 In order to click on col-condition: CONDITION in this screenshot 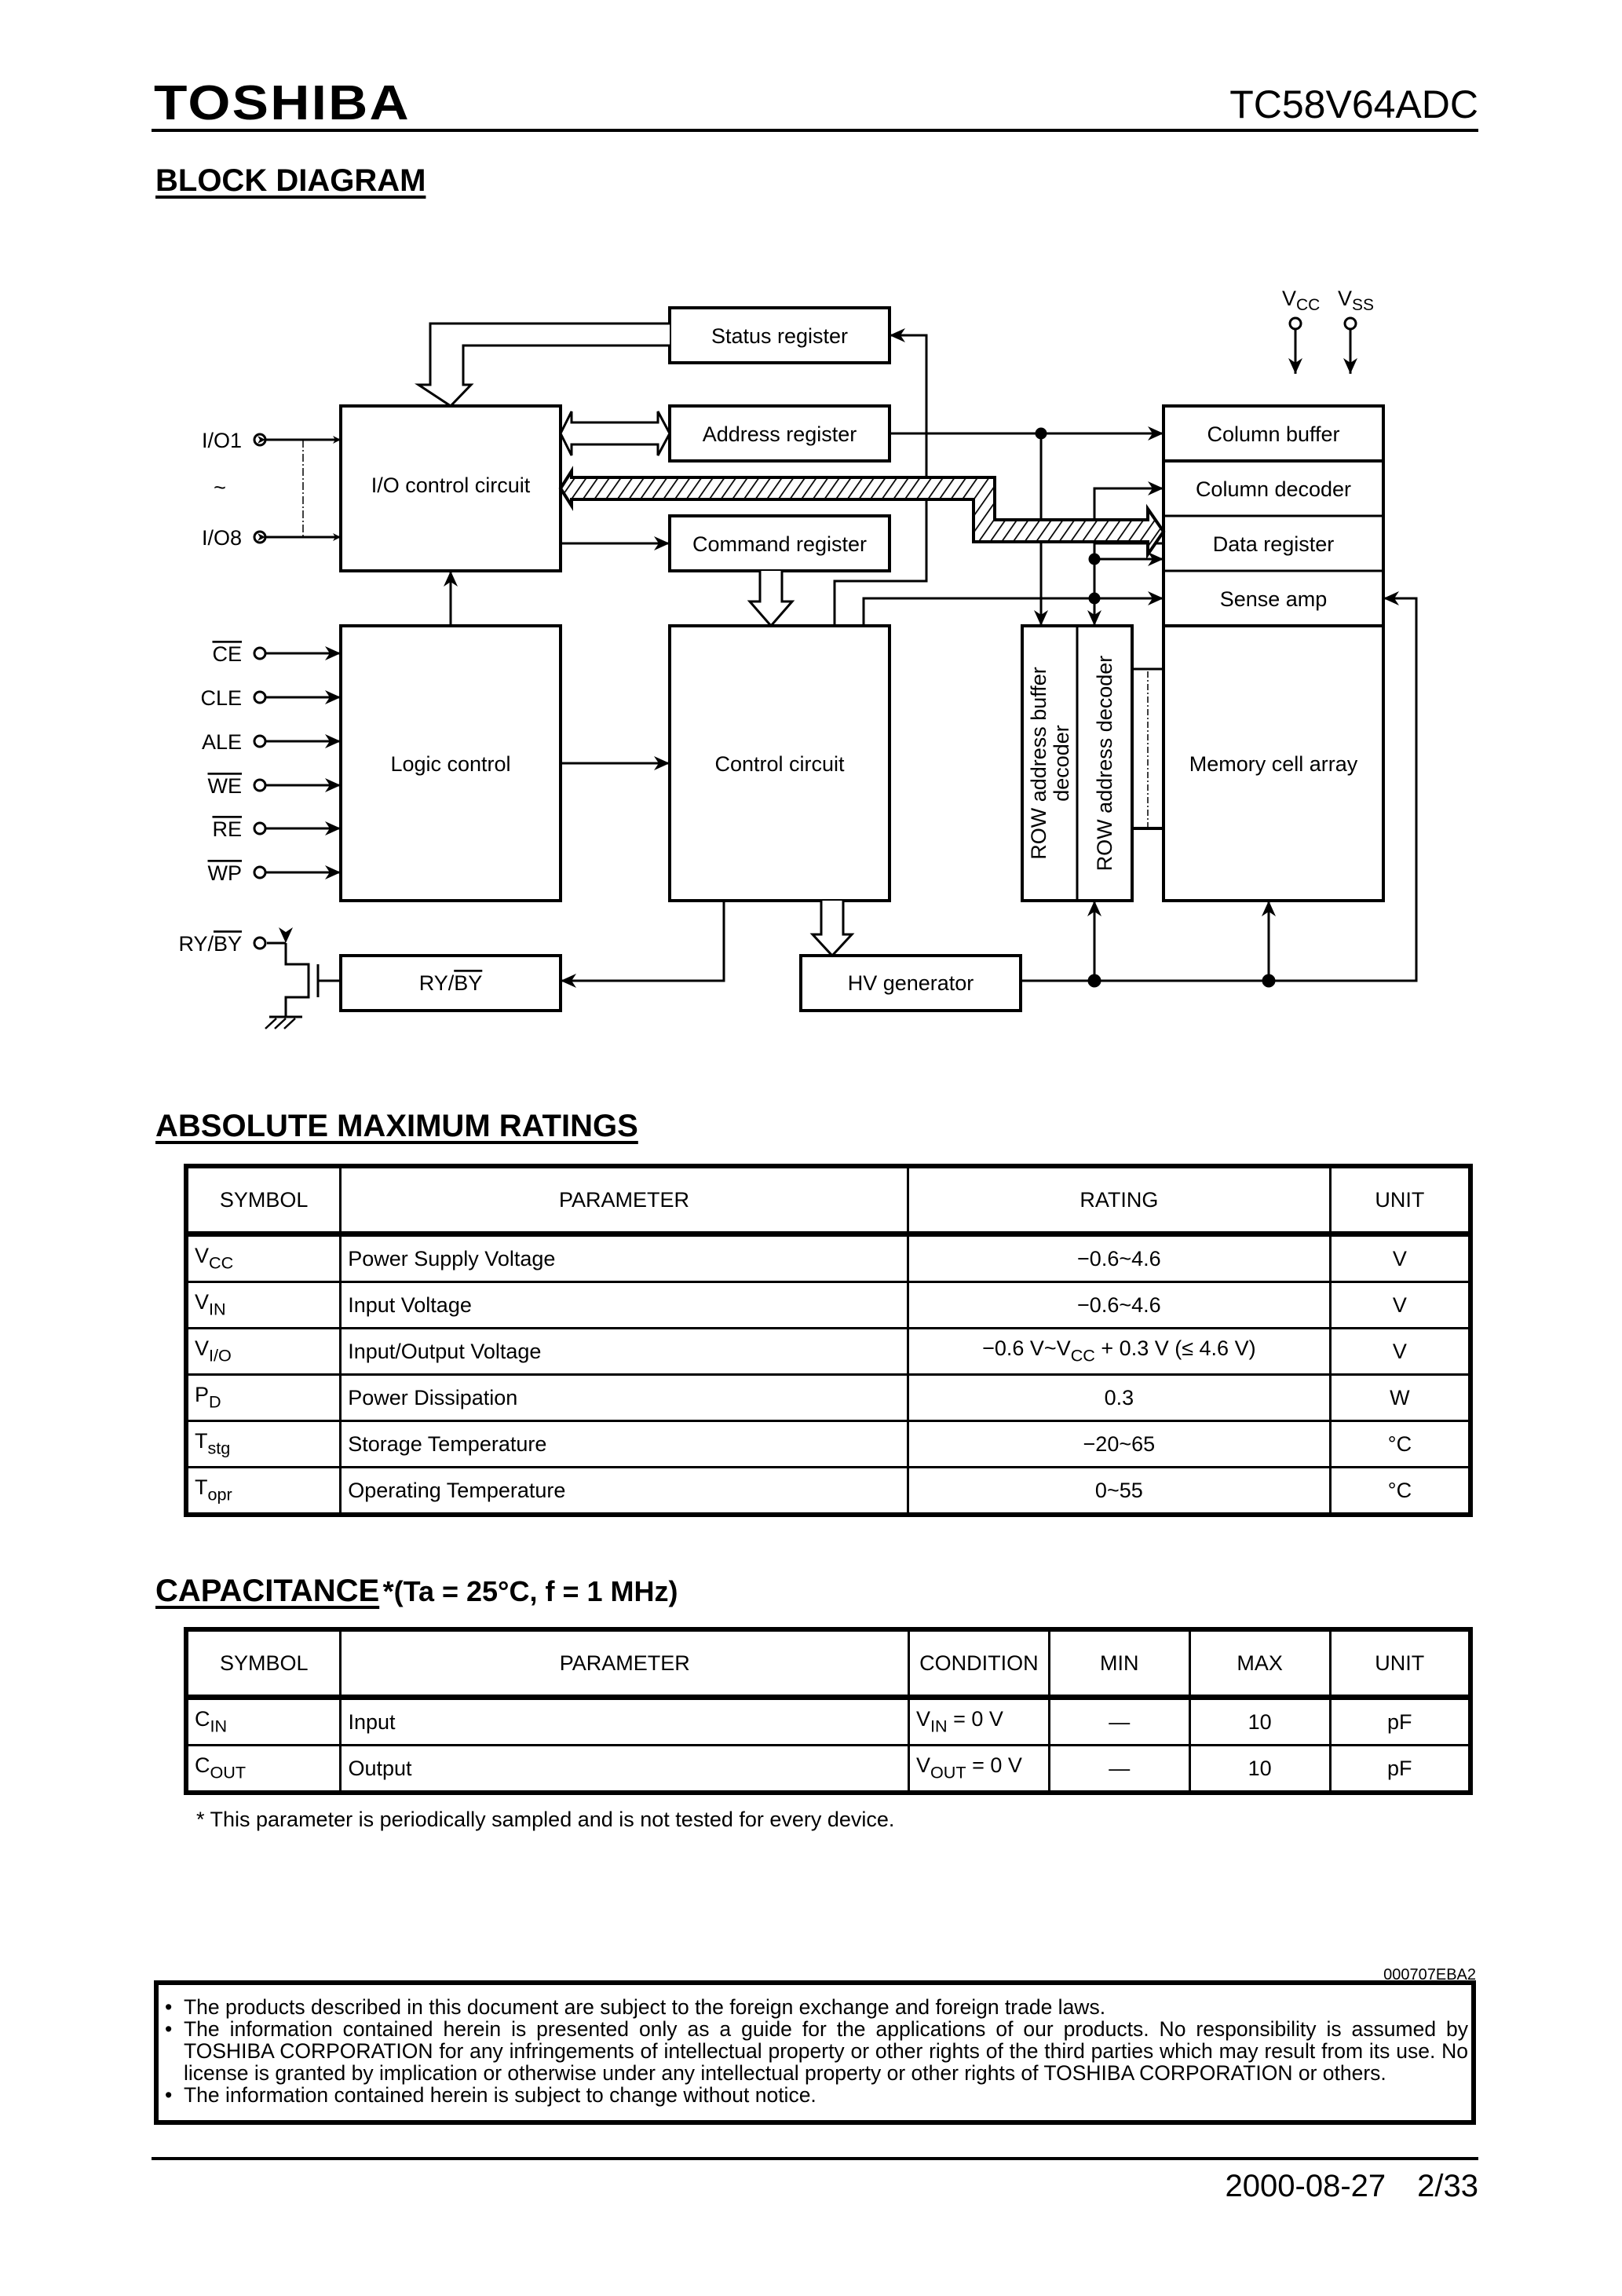, I will do `click(979, 1664)`.